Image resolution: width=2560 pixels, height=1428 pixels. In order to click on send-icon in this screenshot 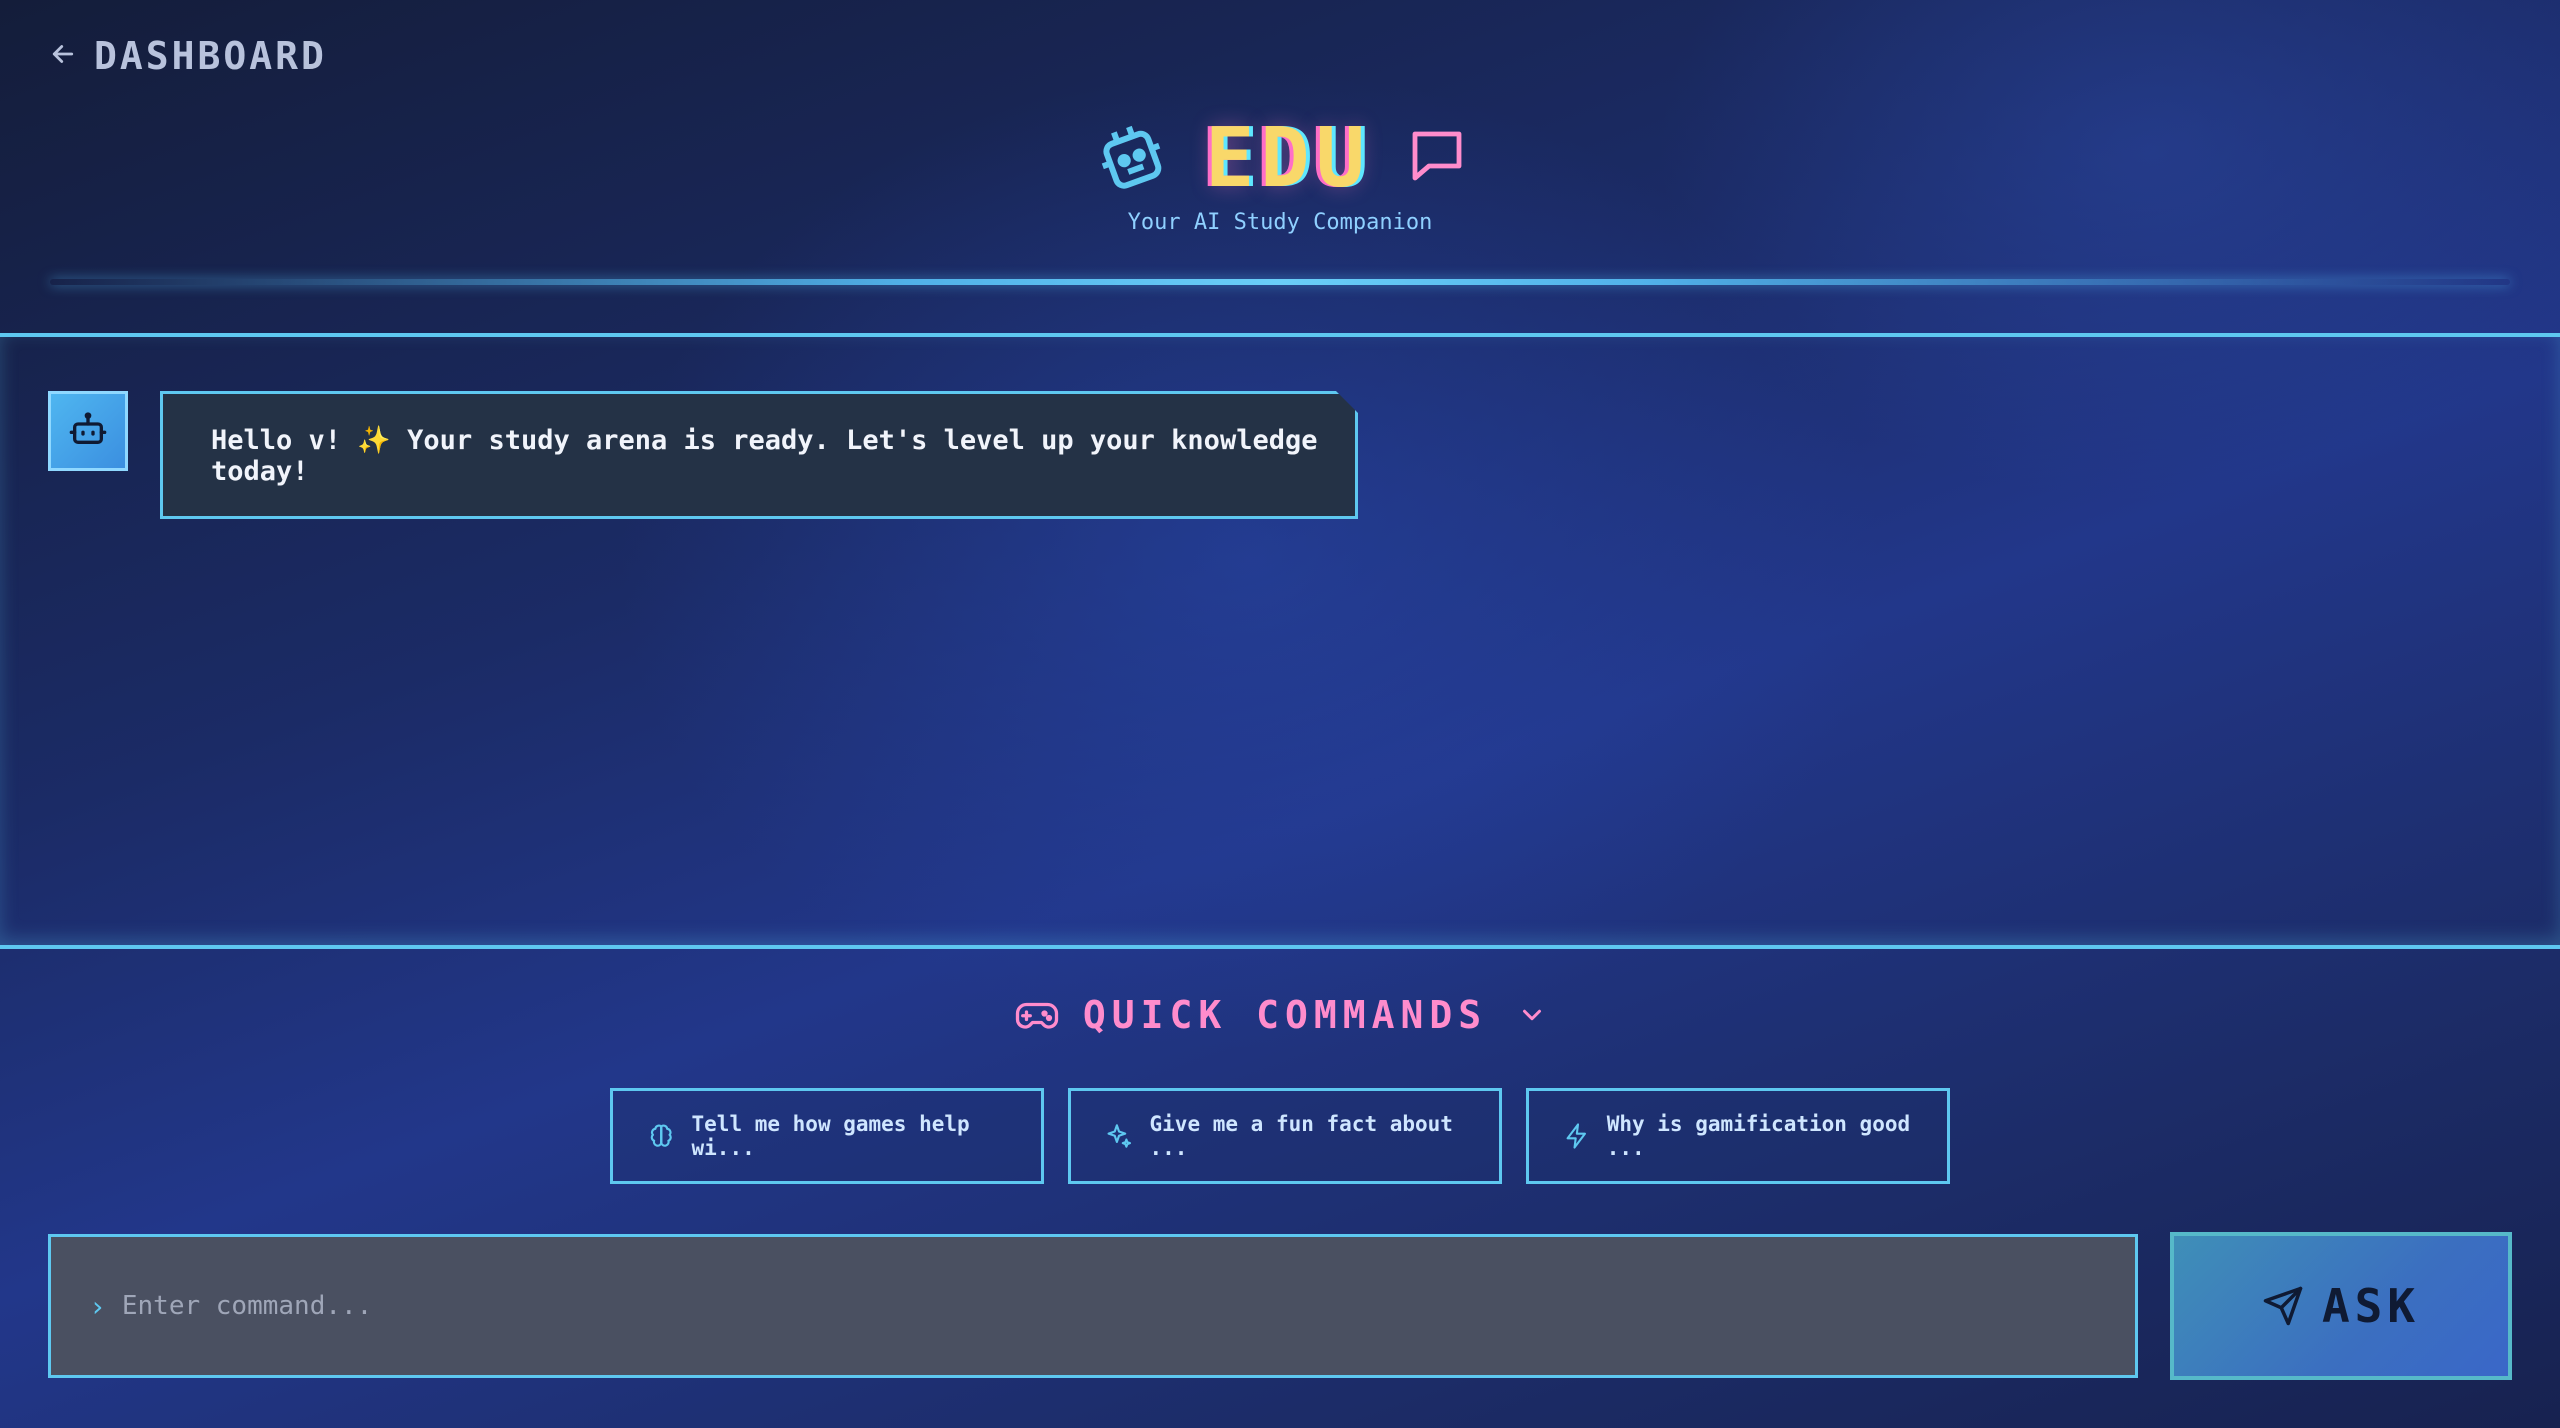, I will do `click(2283, 1306)`.